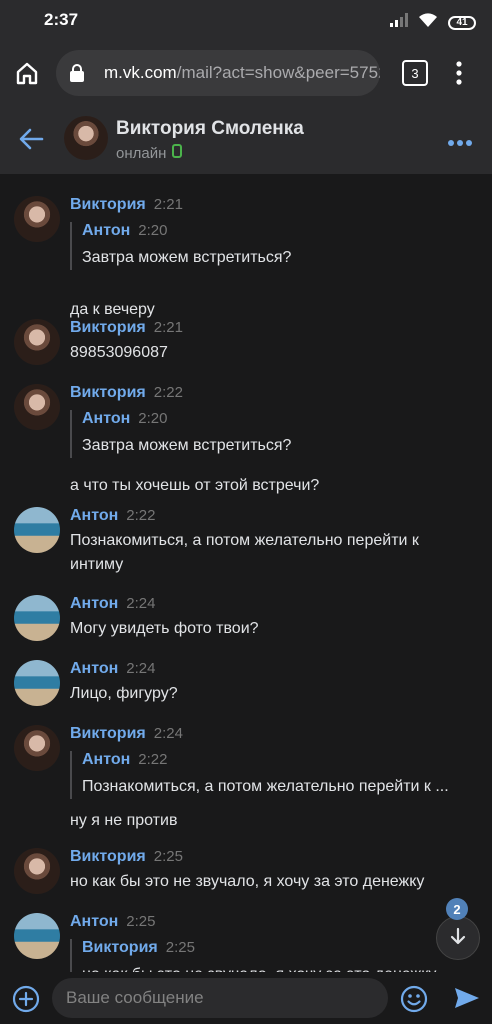  I want to click on contact-name: Виктория Смоленка, so click(210, 129).